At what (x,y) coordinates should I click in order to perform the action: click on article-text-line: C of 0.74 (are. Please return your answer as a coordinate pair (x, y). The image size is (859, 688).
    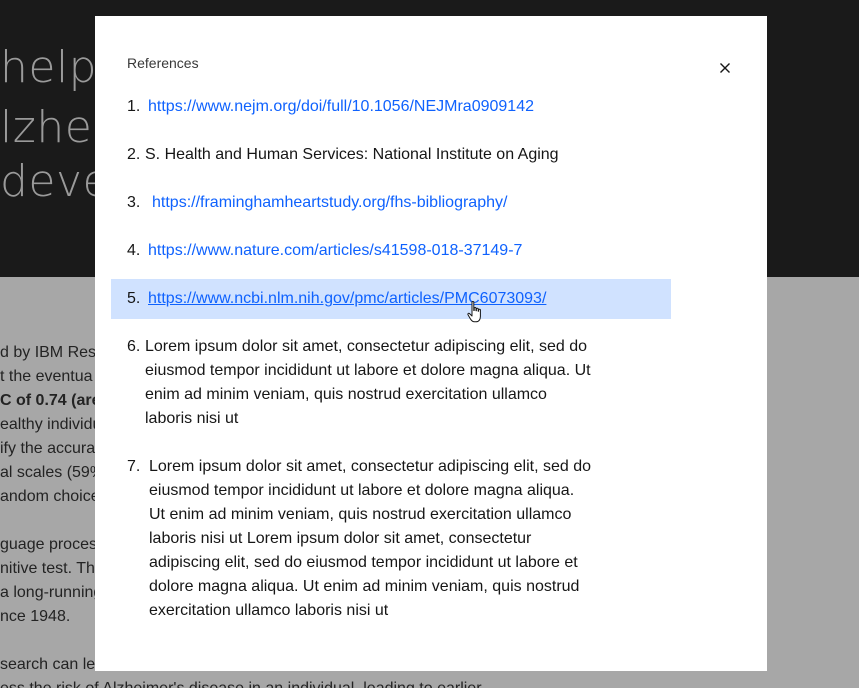
    Looking at the image, I should click on (50, 400).